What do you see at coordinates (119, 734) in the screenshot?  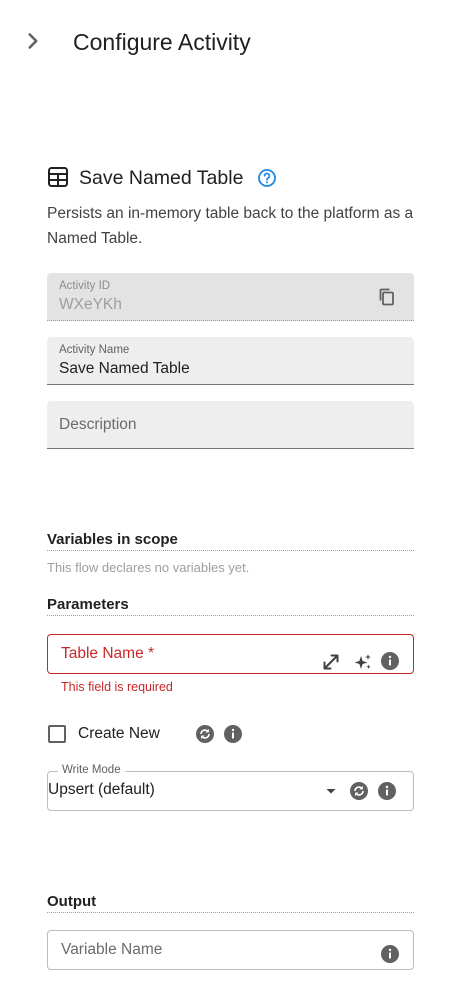 I see `create-new-label: Create New` at bounding box center [119, 734].